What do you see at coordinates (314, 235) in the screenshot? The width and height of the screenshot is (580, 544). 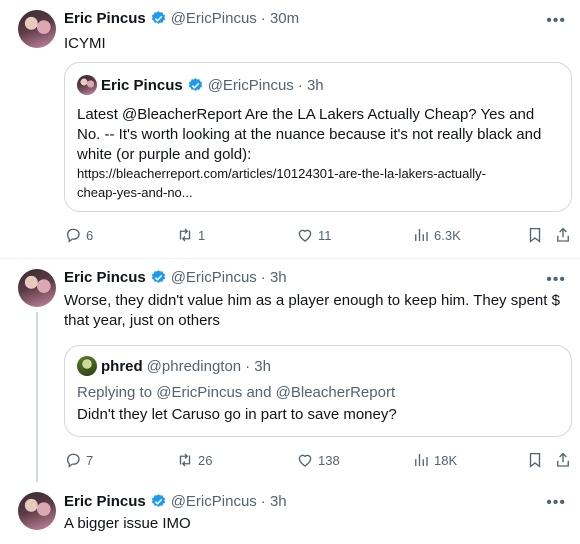 I see `like-button: 11` at bounding box center [314, 235].